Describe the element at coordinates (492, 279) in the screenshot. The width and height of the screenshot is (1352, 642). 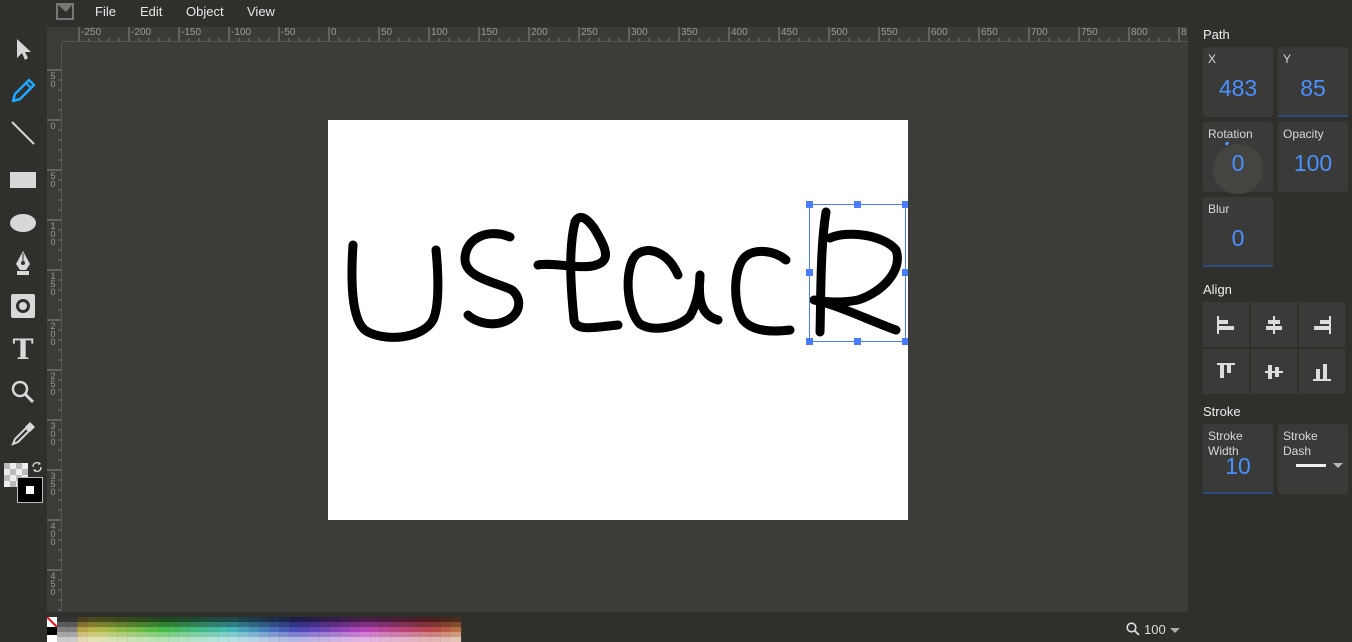
I see `stroke-letter-s` at that location.